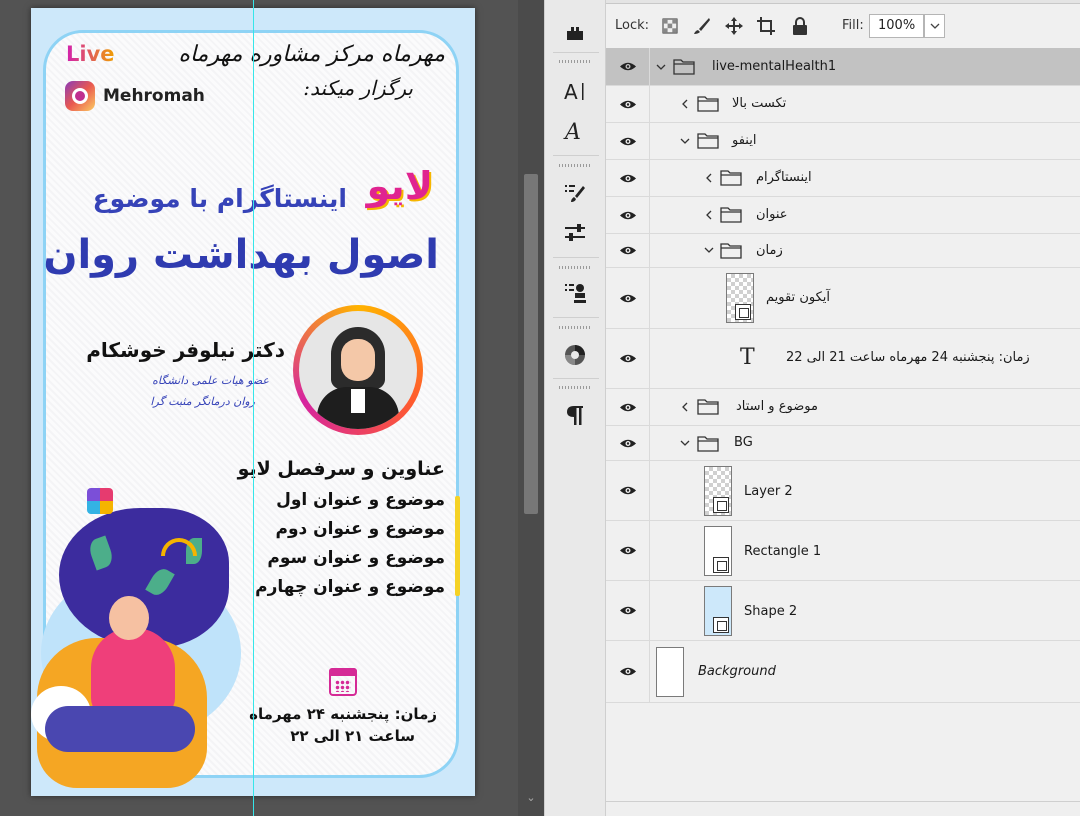 This screenshot has width=1080, height=816. I want to click on layer-name: اینستاگرام, so click(784, 177).